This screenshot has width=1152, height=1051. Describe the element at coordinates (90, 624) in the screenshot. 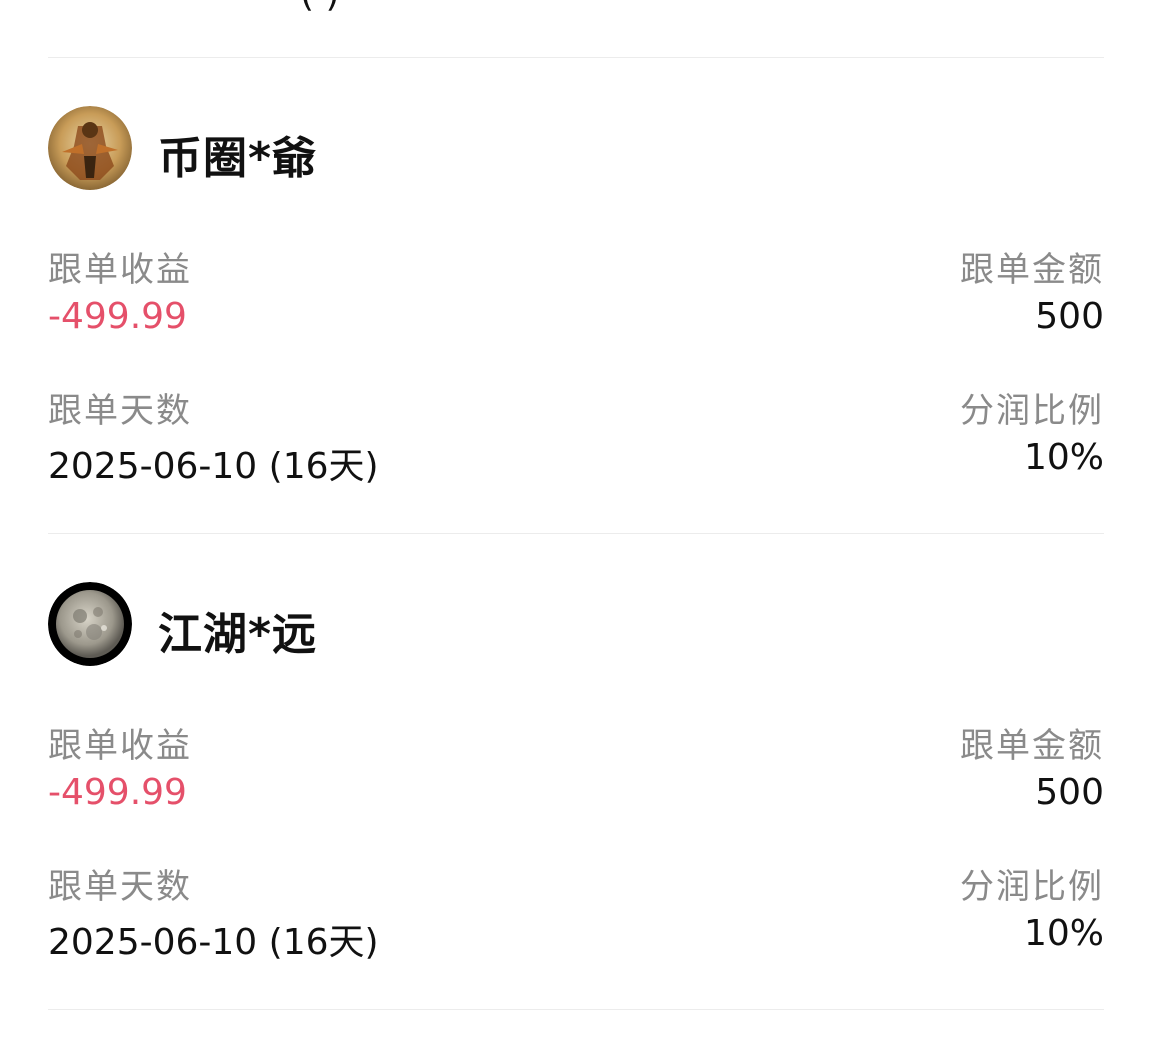

I see `moon-avatar-icon` at that location.